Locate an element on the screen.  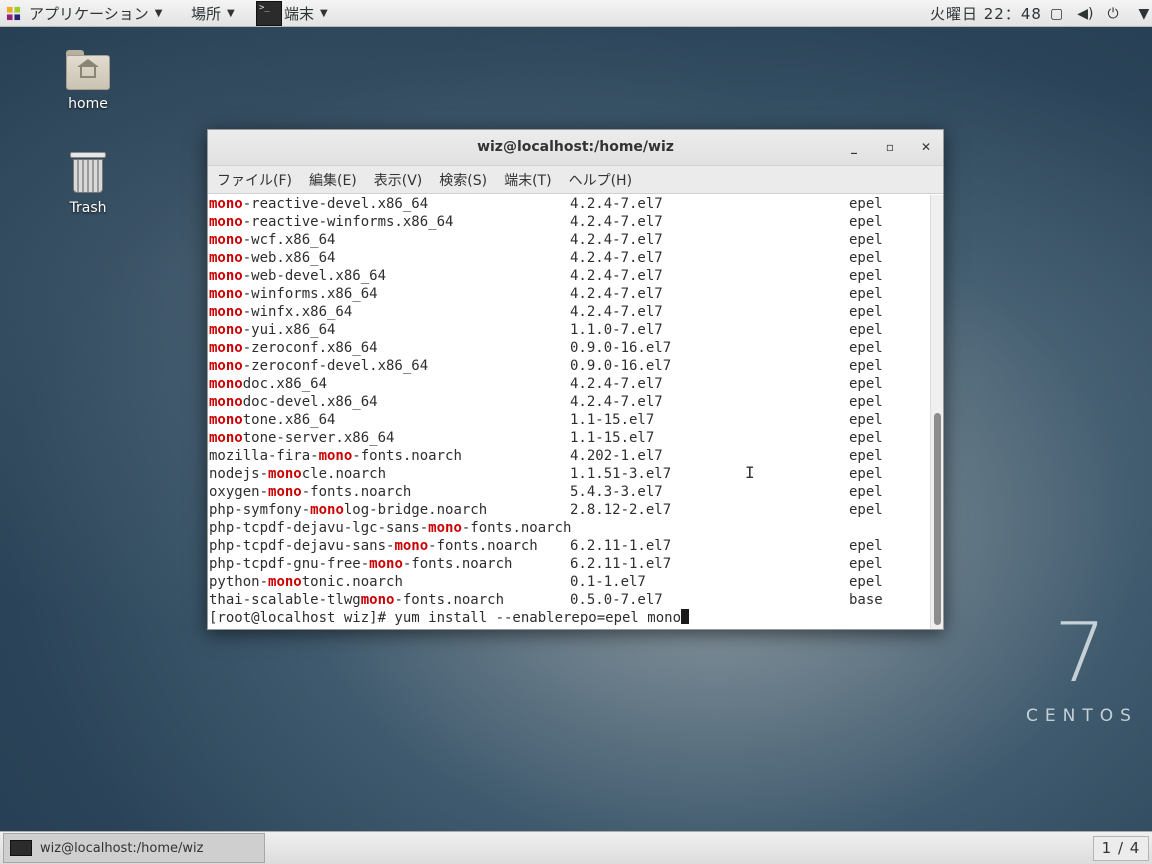
close-button: ✕ is located at coordinates (926, 147).